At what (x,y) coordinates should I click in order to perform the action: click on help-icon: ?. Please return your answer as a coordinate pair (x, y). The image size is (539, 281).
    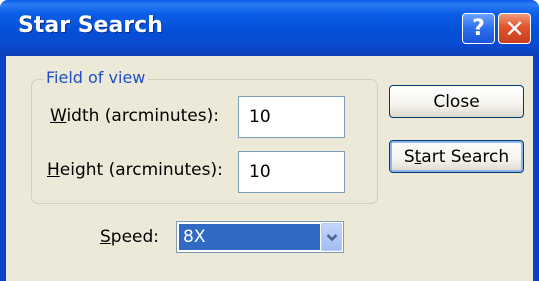
    Looking at the image, I should click on (478, 28).